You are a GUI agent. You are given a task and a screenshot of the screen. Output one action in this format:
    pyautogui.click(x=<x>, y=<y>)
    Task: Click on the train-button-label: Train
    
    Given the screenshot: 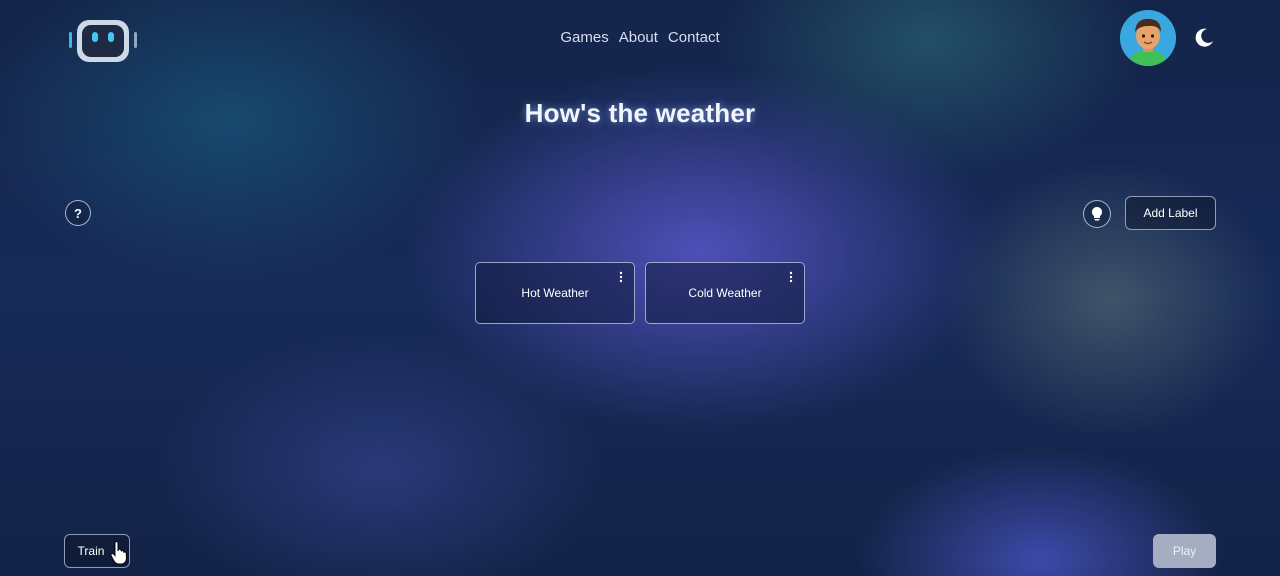 What is the action you would take?
    pyautogui.click(x=91, y=551)
    